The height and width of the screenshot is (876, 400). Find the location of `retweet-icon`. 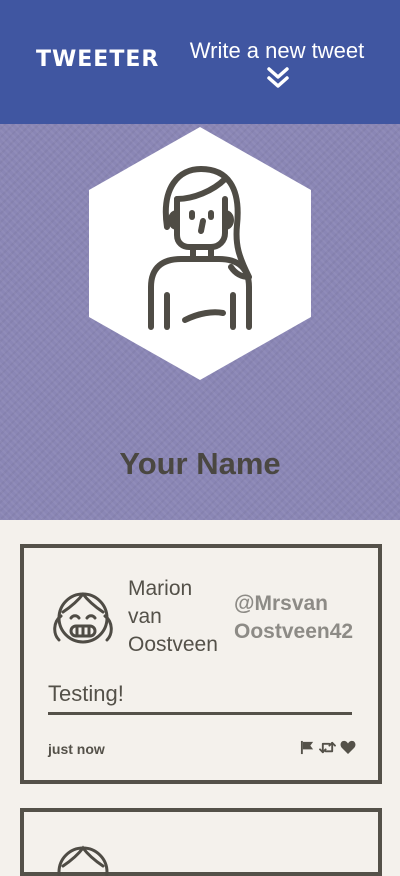

retweet-icon is located at coordinates (327, 747).